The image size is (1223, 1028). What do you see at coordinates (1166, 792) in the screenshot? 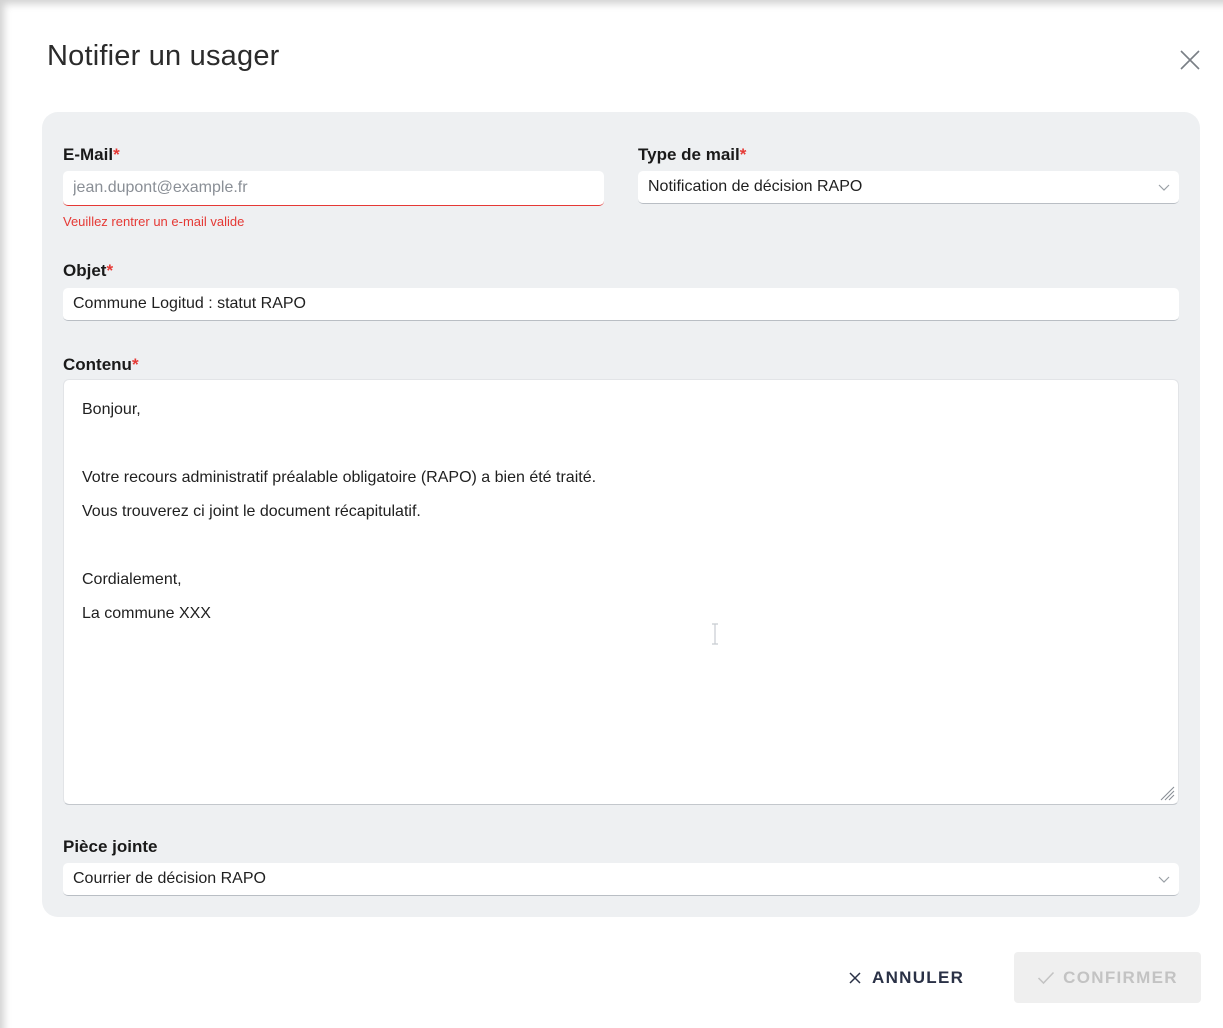
I see `resize-handle-icon` at bounding box center [1166, 792].